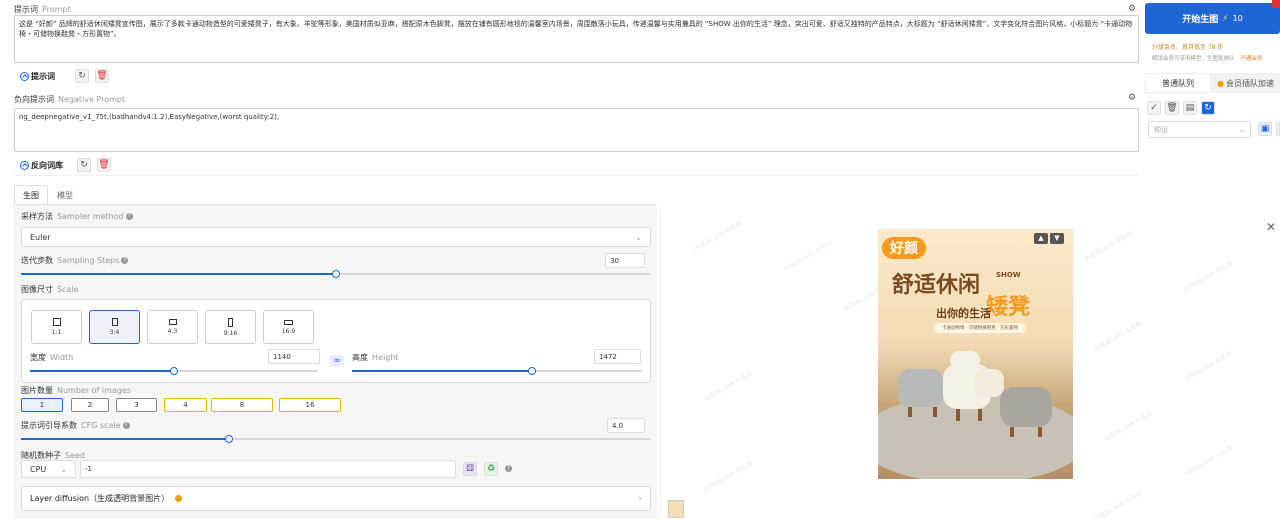  I want to click on tab-generate: 生图, so click(31, 195).